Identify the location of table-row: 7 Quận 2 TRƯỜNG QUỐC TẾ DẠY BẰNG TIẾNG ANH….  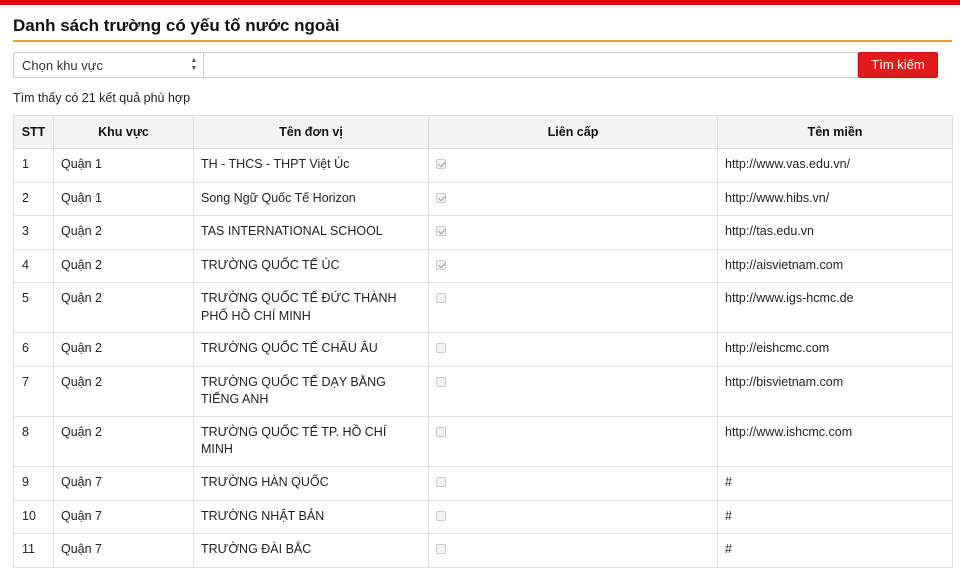
(483, 391).